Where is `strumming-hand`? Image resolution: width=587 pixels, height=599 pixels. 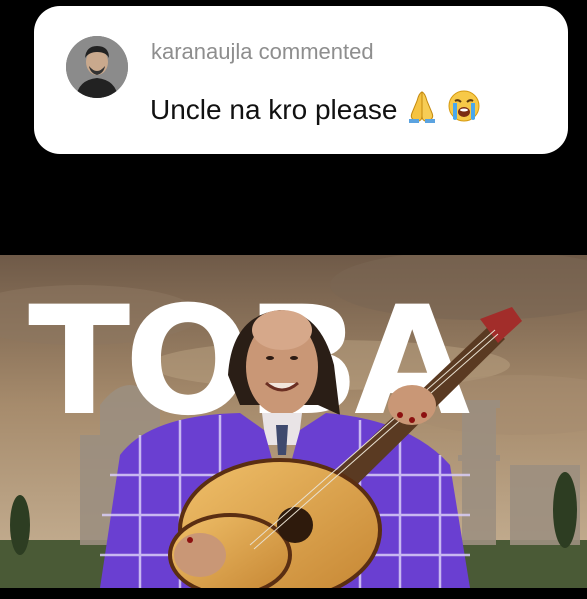
strumming-hand is located at coordinates (200, 555).